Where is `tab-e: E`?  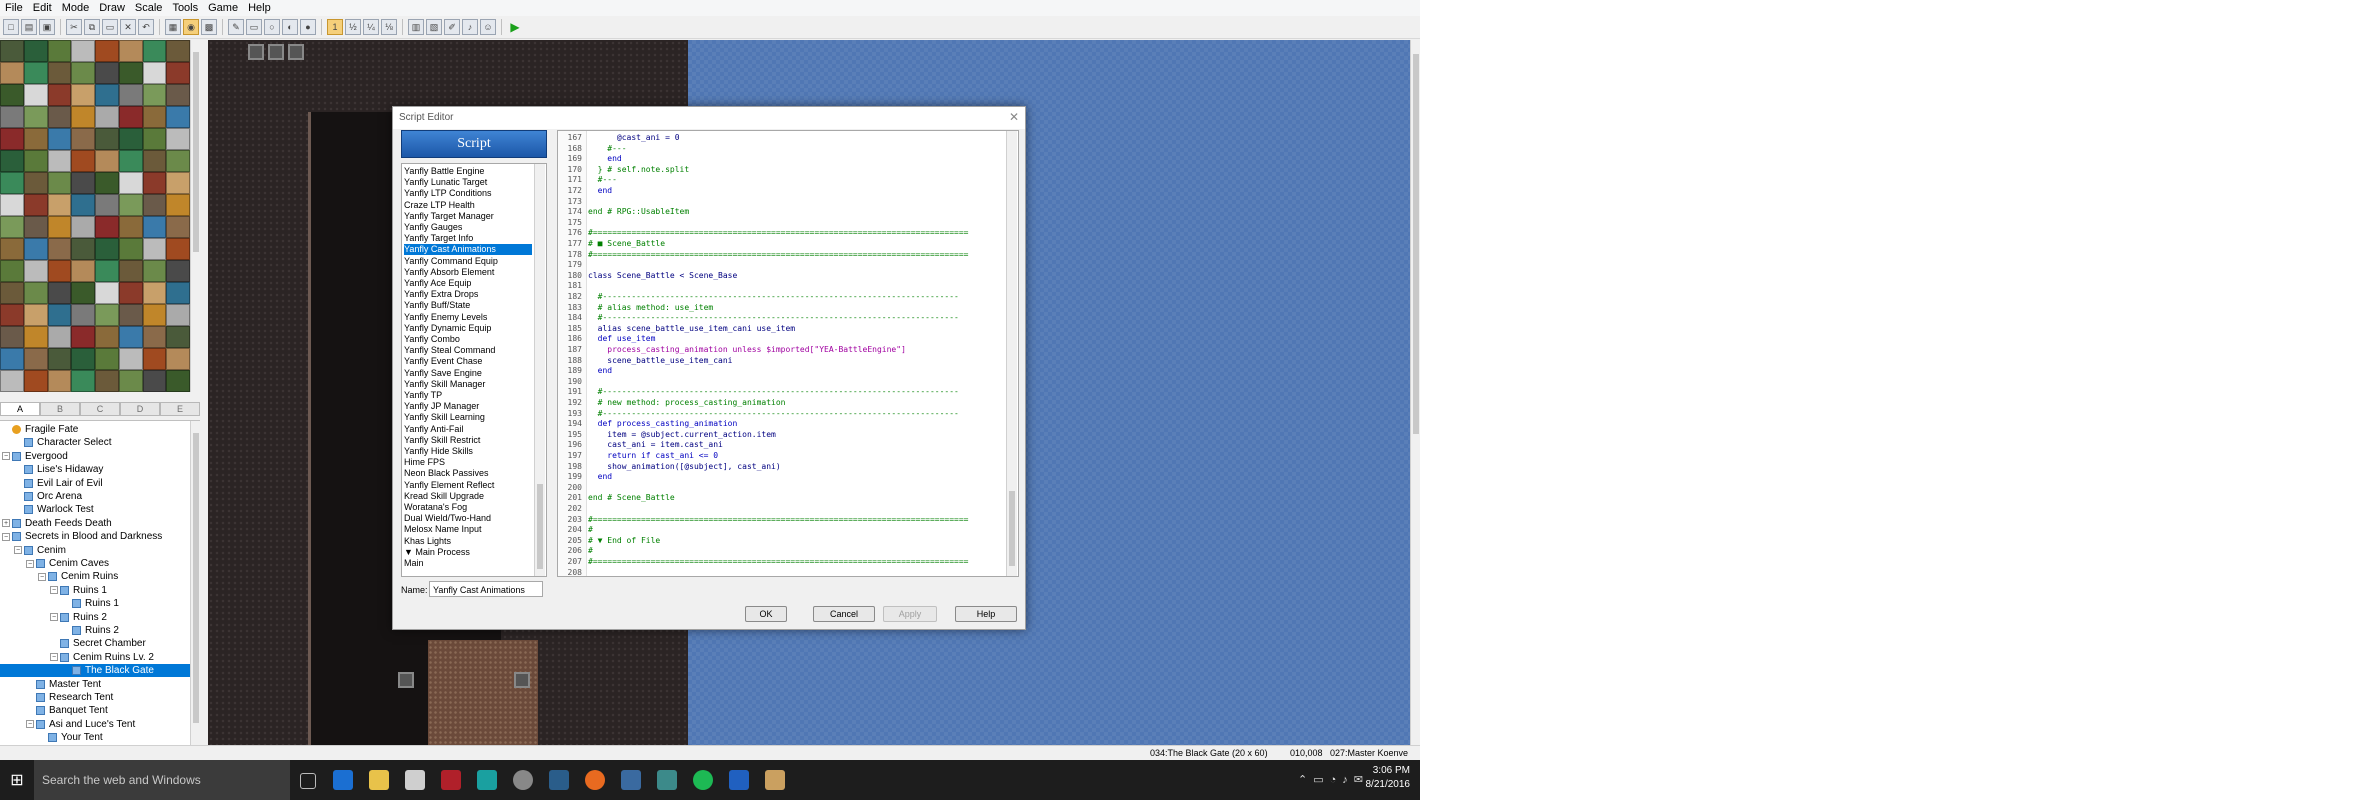
tab-e: E is located at coordinates (180, 409).